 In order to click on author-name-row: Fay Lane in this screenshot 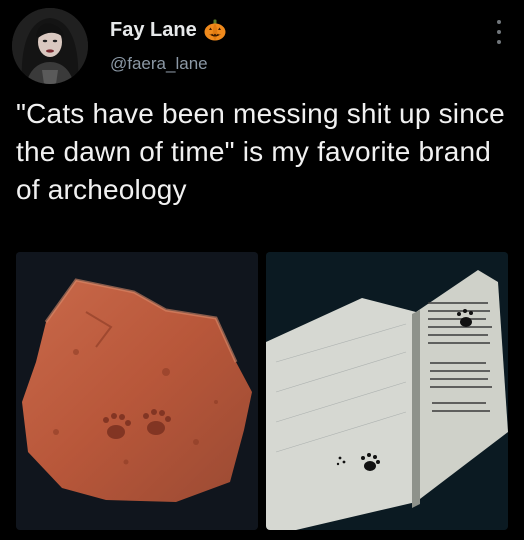, I will do `click(168, 30)`.